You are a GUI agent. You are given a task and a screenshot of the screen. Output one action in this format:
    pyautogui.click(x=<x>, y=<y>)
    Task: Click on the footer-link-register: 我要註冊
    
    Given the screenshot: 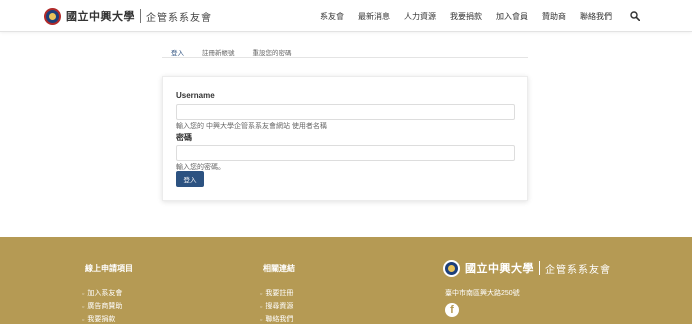 What is the action you would take?
    pyautogui.click(x=276, y=293)
    